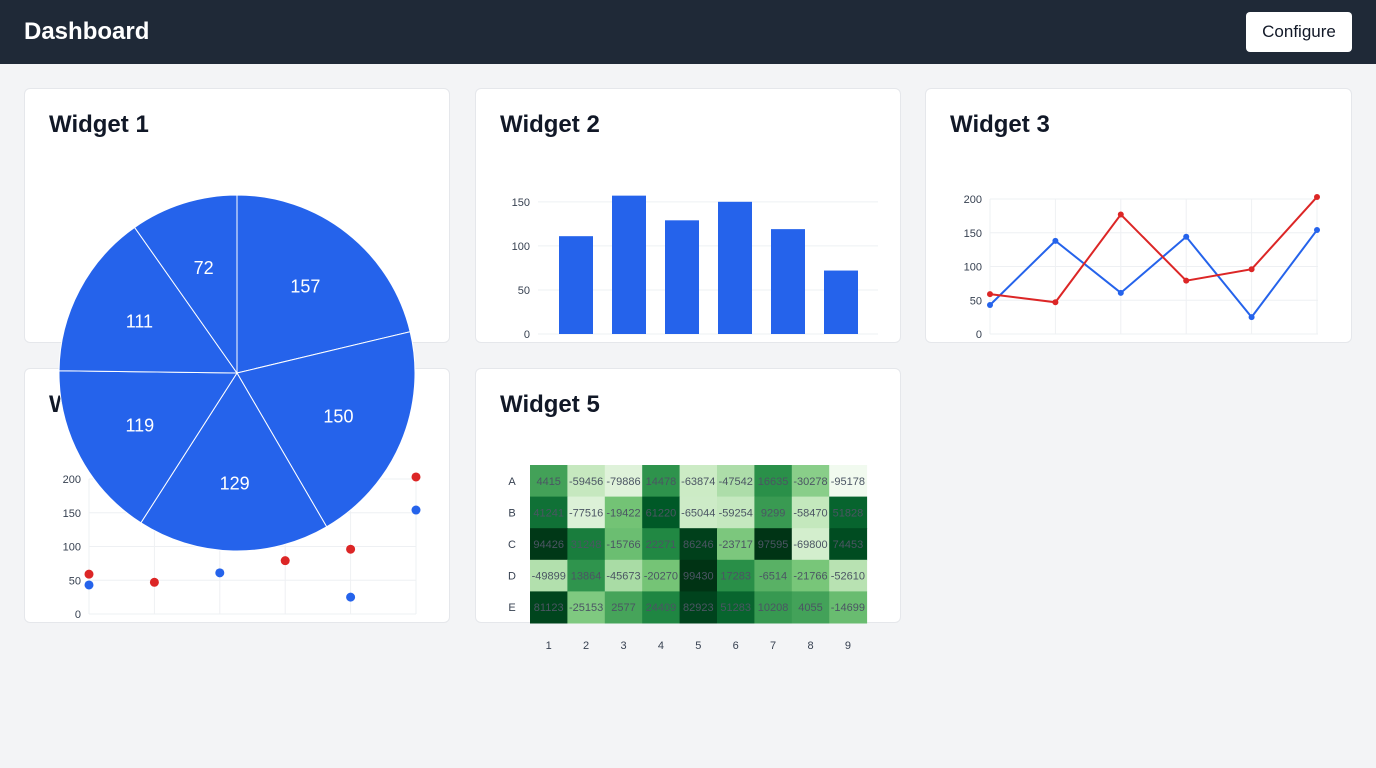 The width and height of the screenshot is (1376, 768). What do you see at coordinates (735, 577) in the screenshot?
I see `cell-value: 17283` at bounding box center [735, 577].